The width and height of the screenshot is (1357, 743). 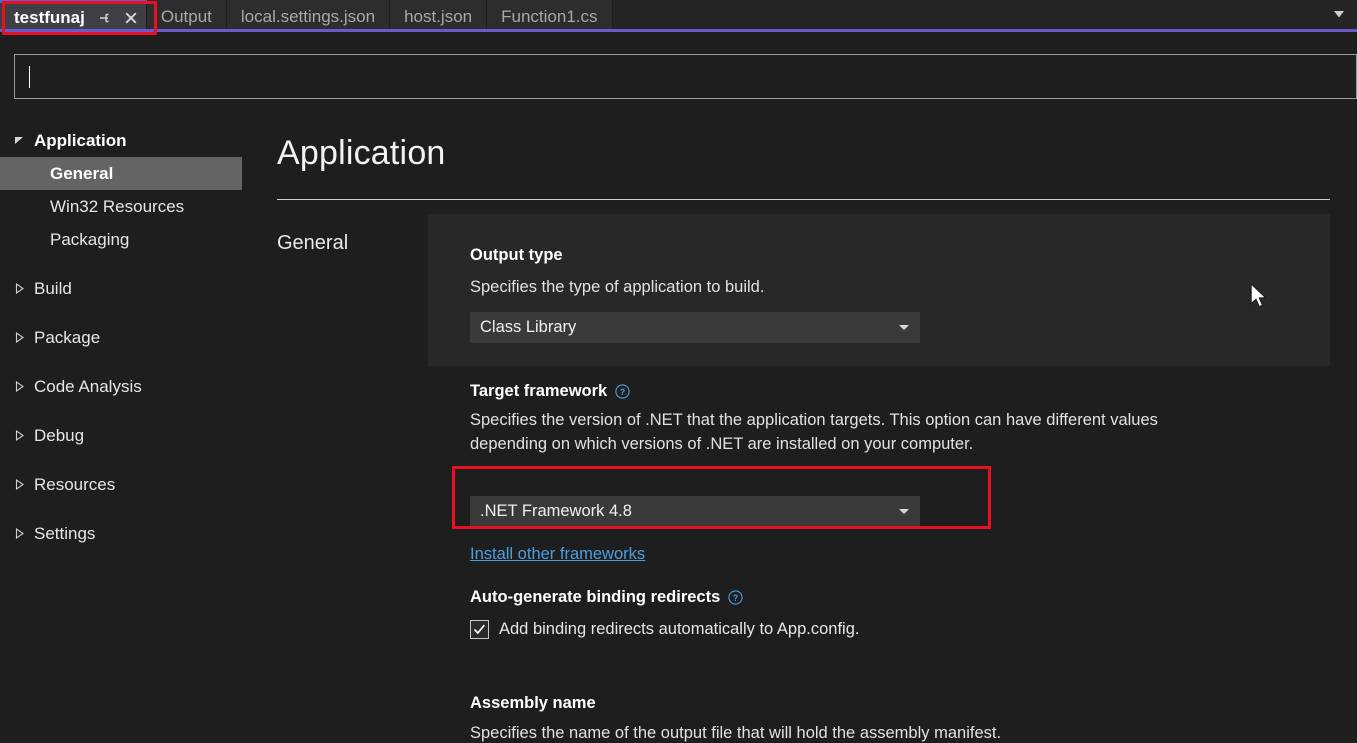 What do you see at coordinates (556, 511) in the screenshot?
I see `target-framework-value: .NET Framework 4.8` at bounding box center [556, 511].